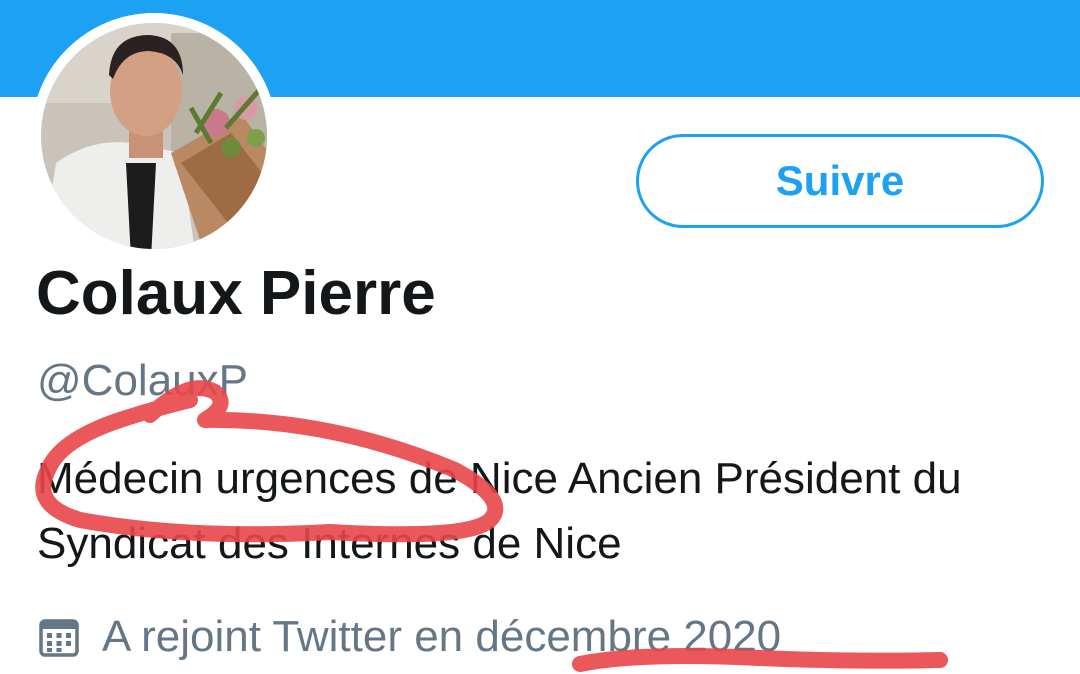 This screenshot has width=1080, height=674. Describe the element at coordinates (142, 380) in the screenshot. I see `profile-handle: @ColauxP` at that location.